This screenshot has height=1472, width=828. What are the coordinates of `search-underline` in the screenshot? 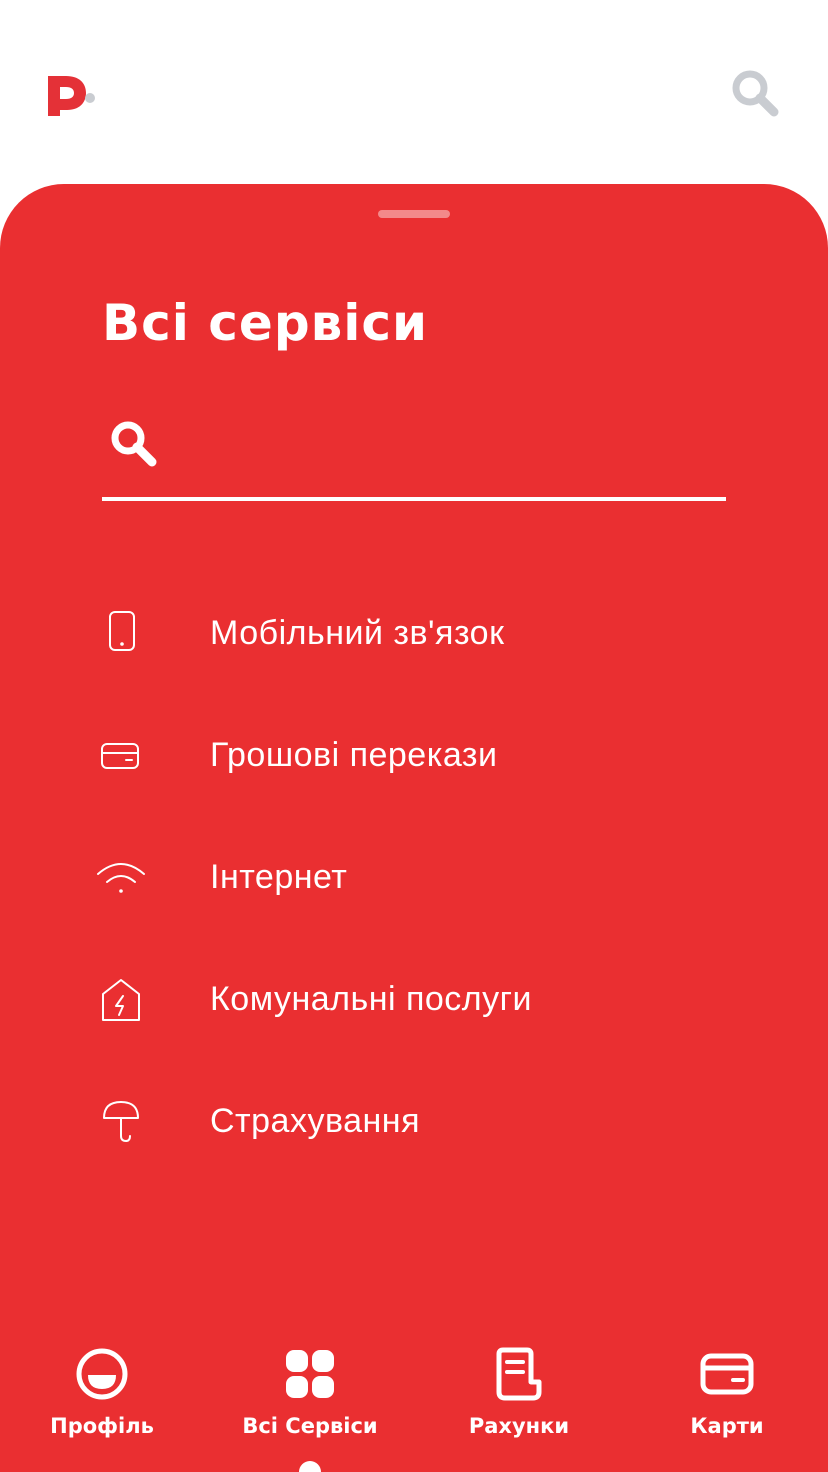 It's located at (414, 499).